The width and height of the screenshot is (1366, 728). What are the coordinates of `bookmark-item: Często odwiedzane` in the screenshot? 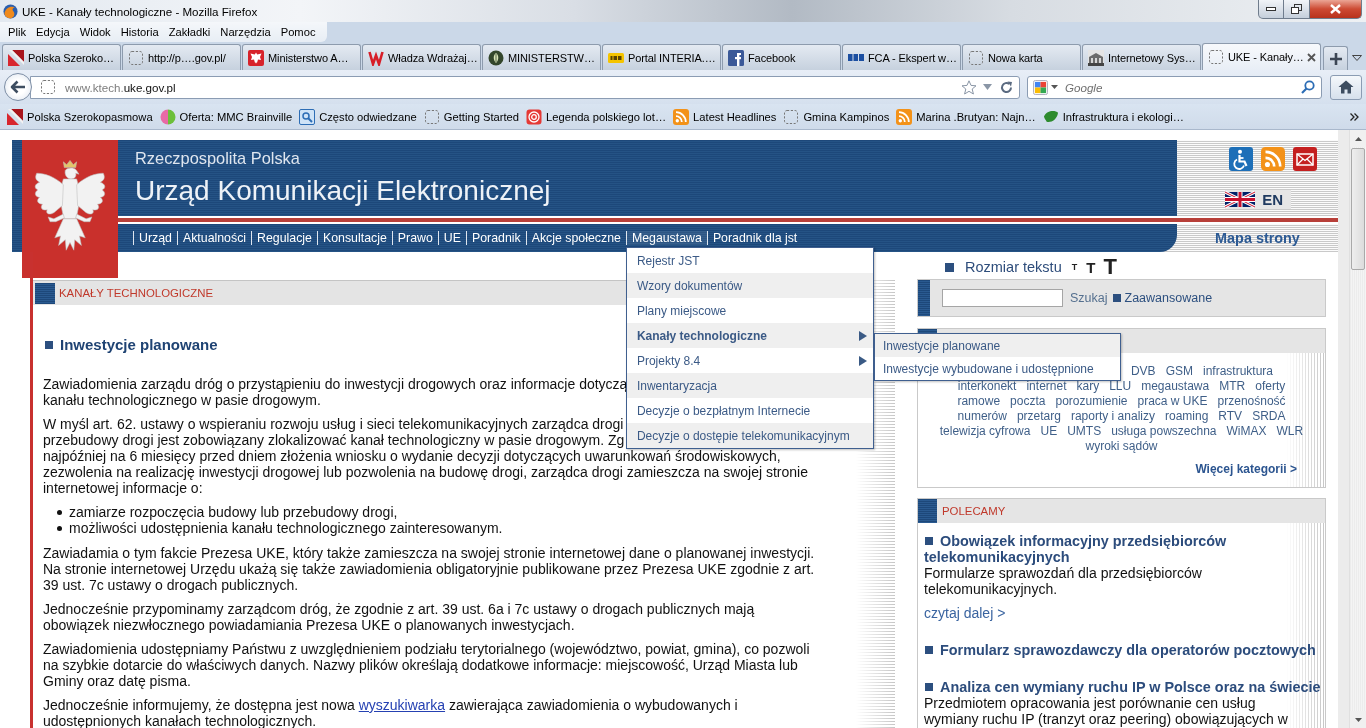 It's located at (358, 116).